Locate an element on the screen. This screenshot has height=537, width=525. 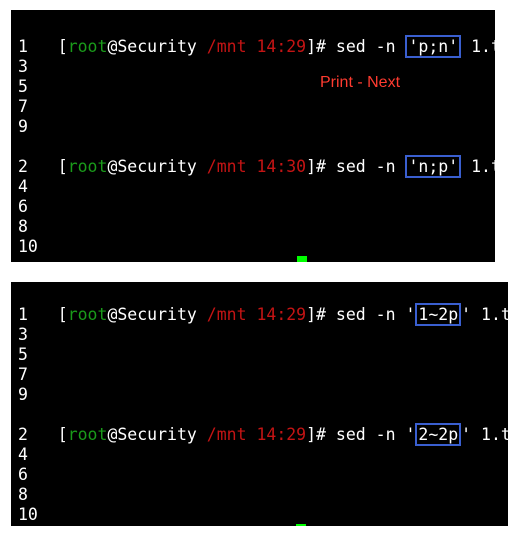
annotation-print-next: Print - Next is located at coordinates (360, 82).